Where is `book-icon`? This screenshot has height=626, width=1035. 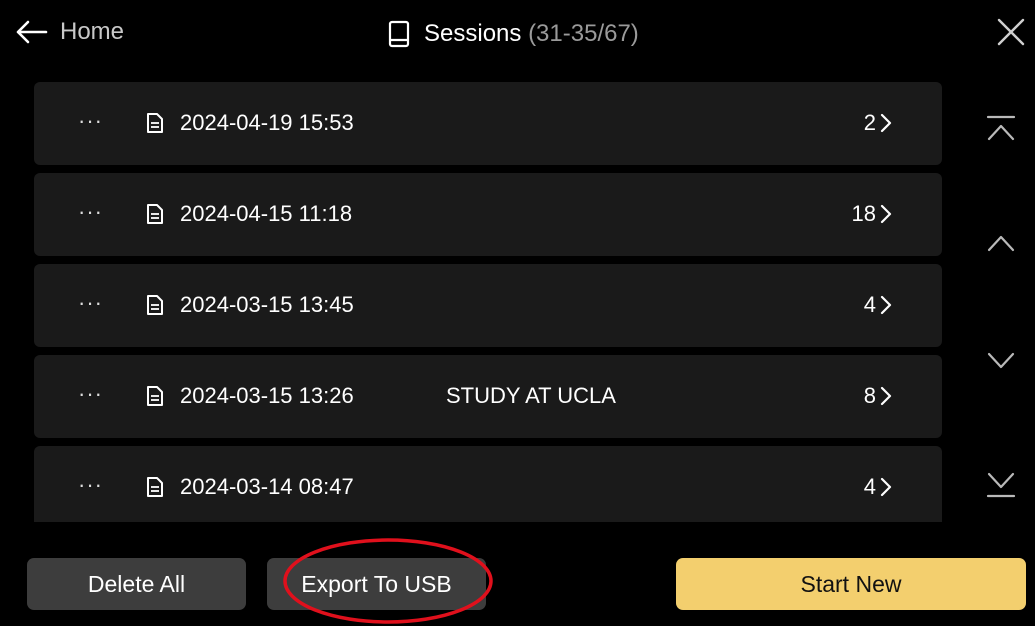
book-icon is located at coordinates (399, 34).